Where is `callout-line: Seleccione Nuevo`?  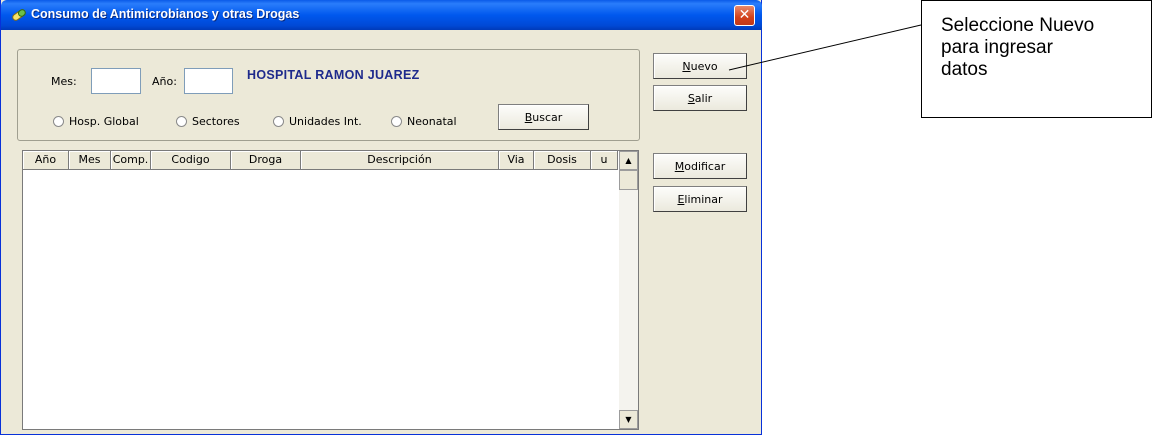
callout-line: Seleccione Nuevo is located at coordinates (1018, 25).